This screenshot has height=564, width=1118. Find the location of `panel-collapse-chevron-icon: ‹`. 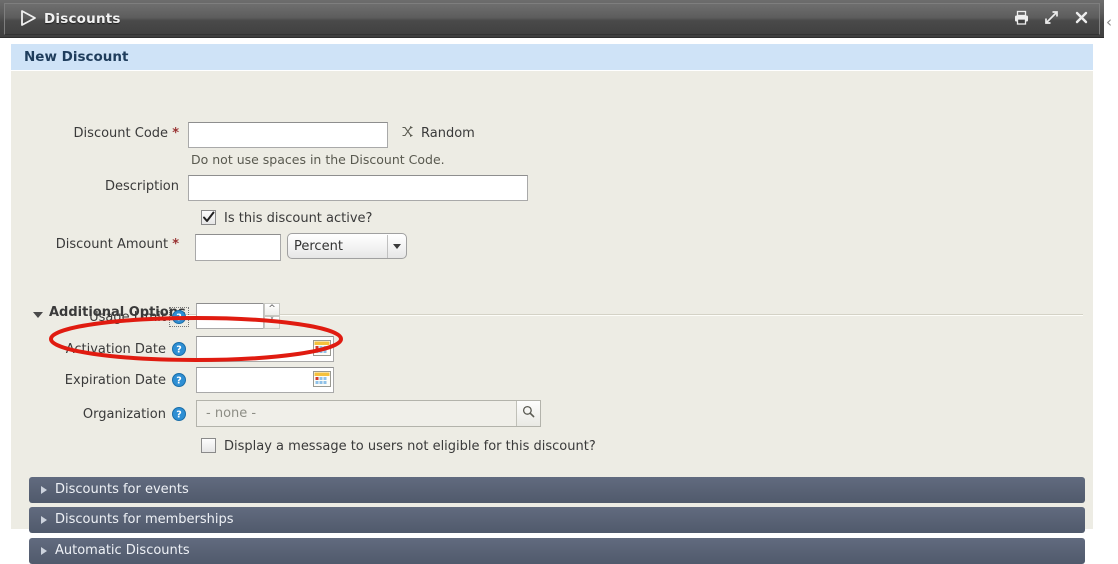

panel-collapse-chevron-icon: ‹ is located at coordinates (1111, 22).